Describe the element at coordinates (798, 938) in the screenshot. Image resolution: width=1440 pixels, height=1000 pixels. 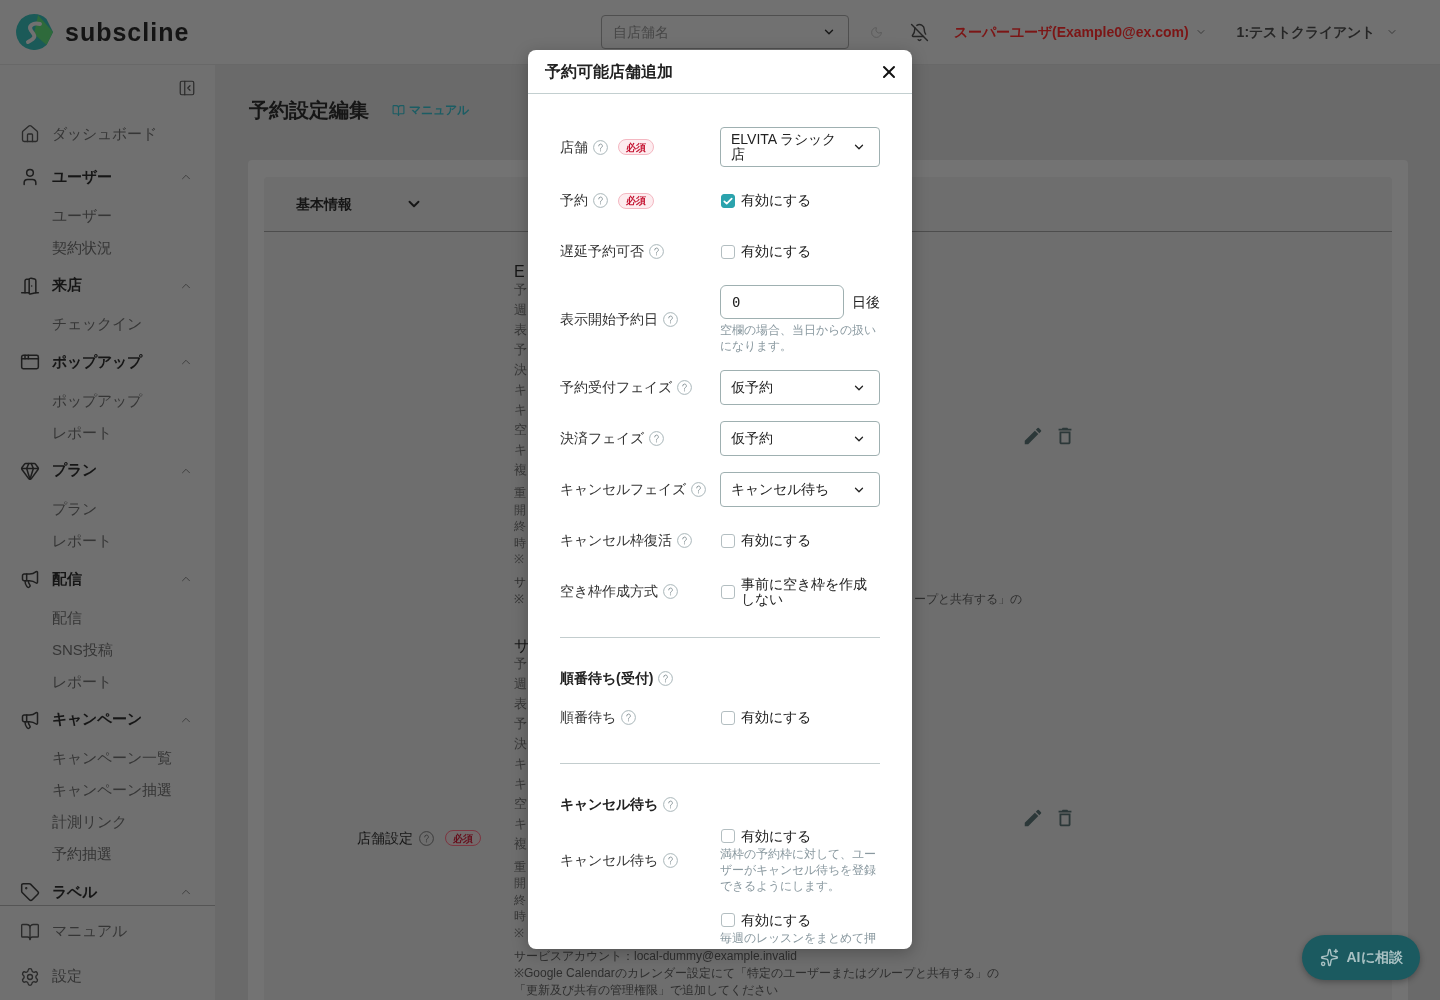
I see `hint-text: 毎週のレッスンをまとめて押` at that location.